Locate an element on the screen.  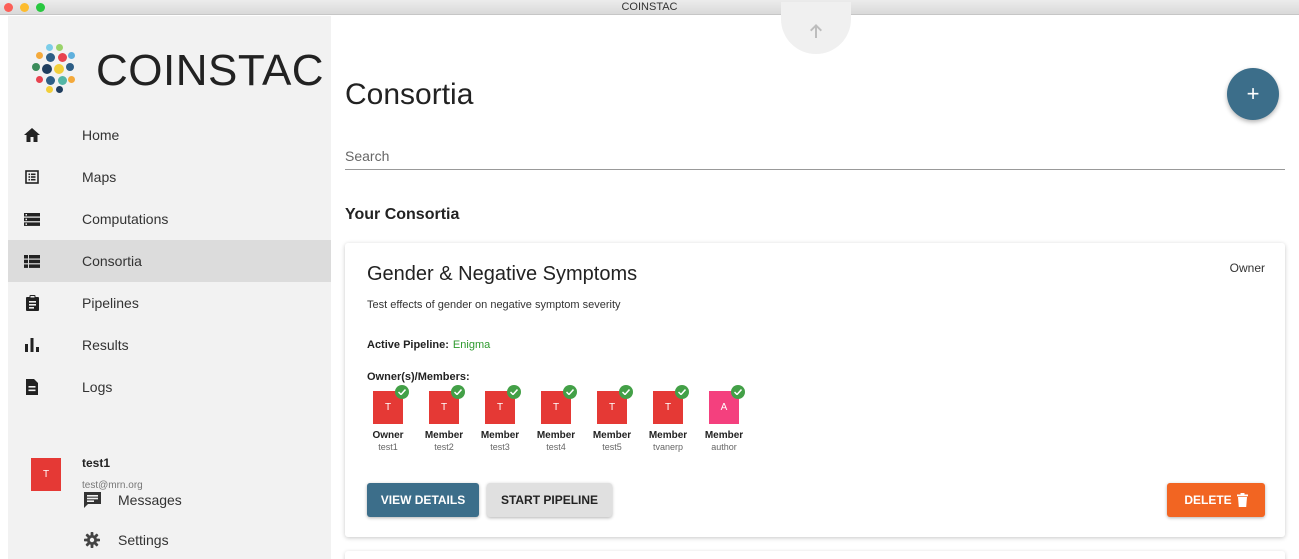
start-pipeline-button: START PIPELINE is located at coordinates (549, 500).